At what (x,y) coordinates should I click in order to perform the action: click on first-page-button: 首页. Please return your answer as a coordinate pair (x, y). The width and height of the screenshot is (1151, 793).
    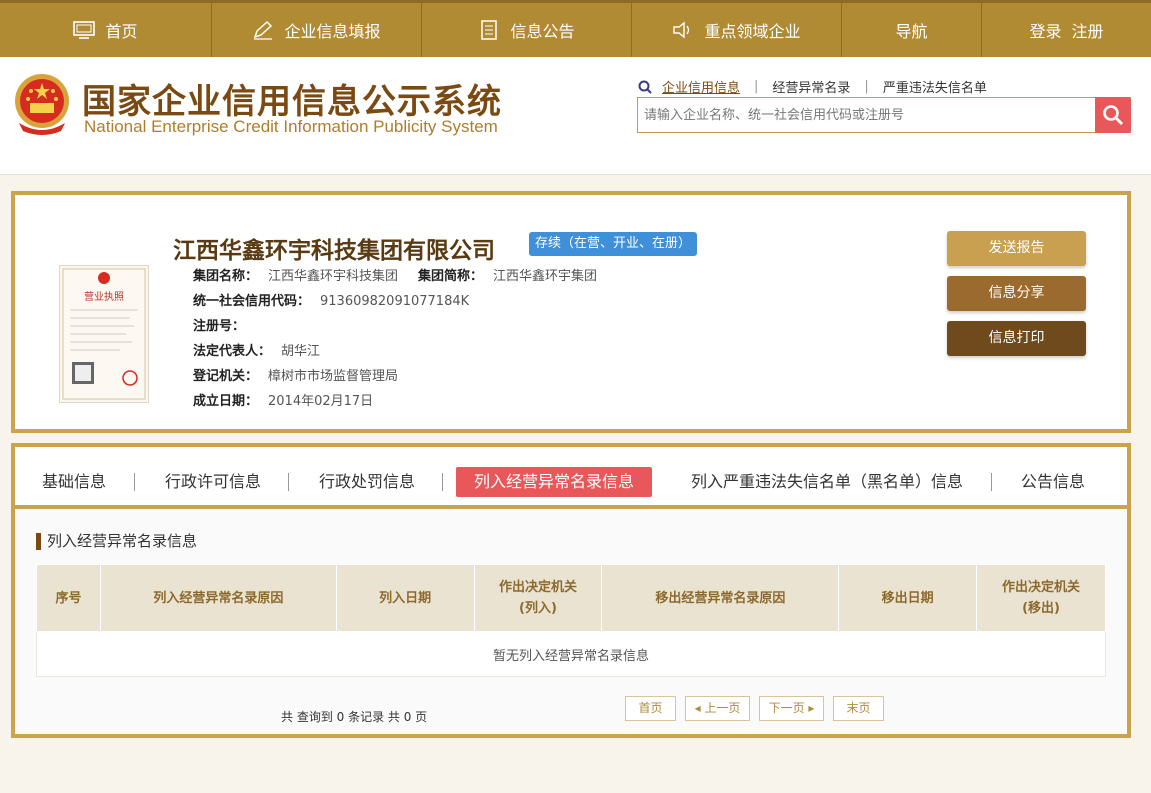
    Looking at the image, I should click on (650, 708).